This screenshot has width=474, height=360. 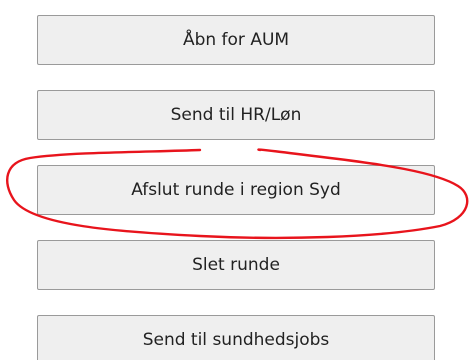 What do you see at coordinates (236, 265) in the screenshot?
I see `delete-round-button: Slet runde` at bounding box center [236, 265].